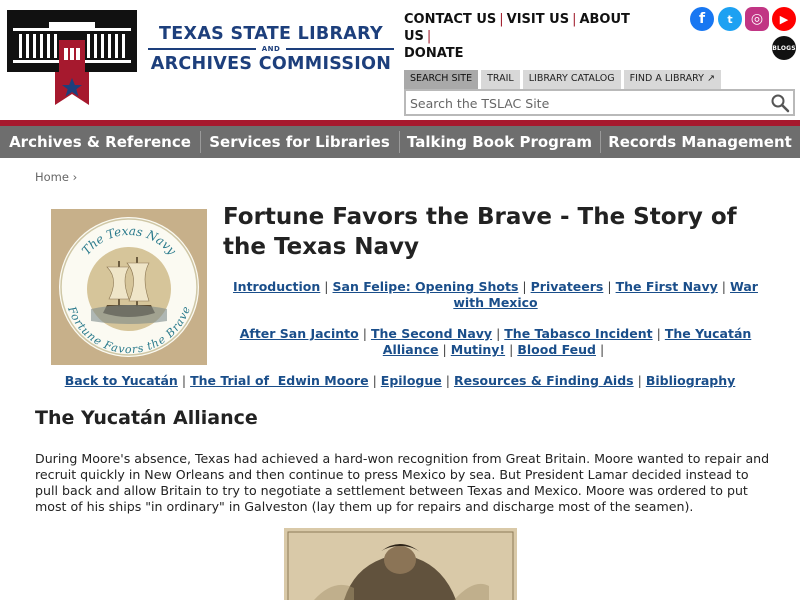 The width and height of the screenshot is (800, 600). I want to click on nav-archives-reference: Archives & Reference, so click(100, 142).